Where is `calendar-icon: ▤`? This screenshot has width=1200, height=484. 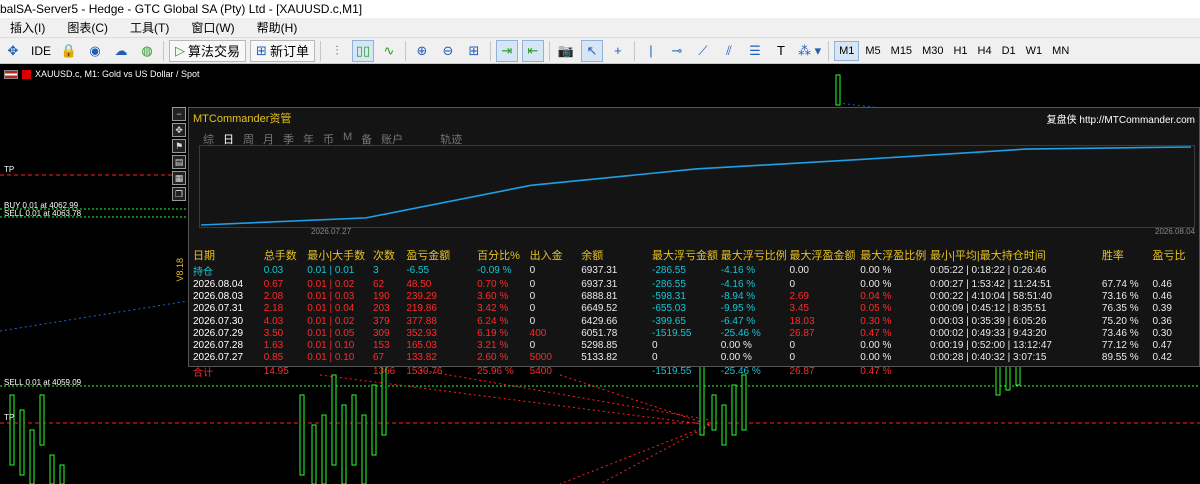
calendar-icon: ▤ is located at coordinates (179, 162).